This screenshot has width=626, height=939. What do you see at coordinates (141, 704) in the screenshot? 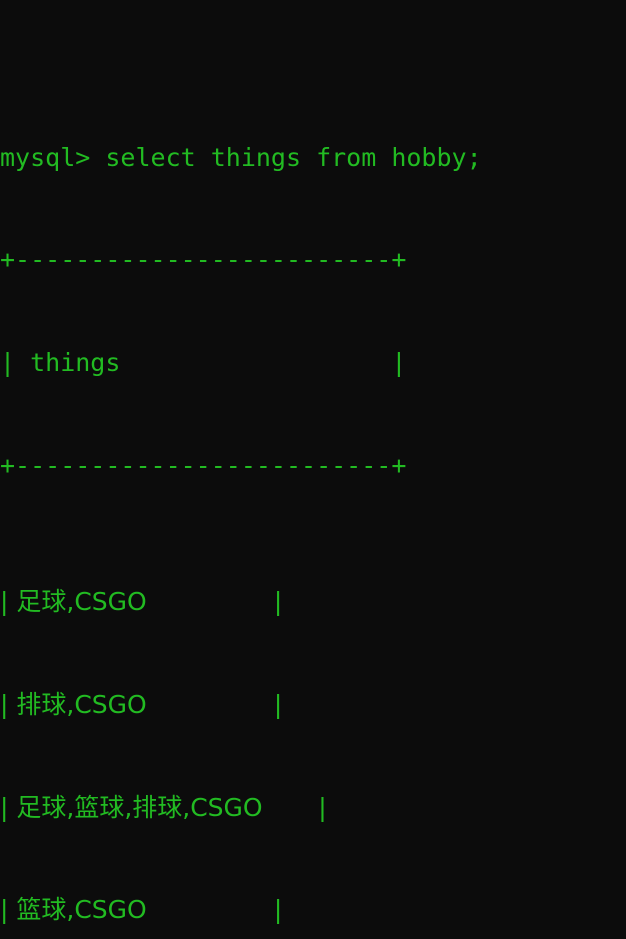
I see `table-row: | 排球,CSGO |` at bounding box center [141, 704].